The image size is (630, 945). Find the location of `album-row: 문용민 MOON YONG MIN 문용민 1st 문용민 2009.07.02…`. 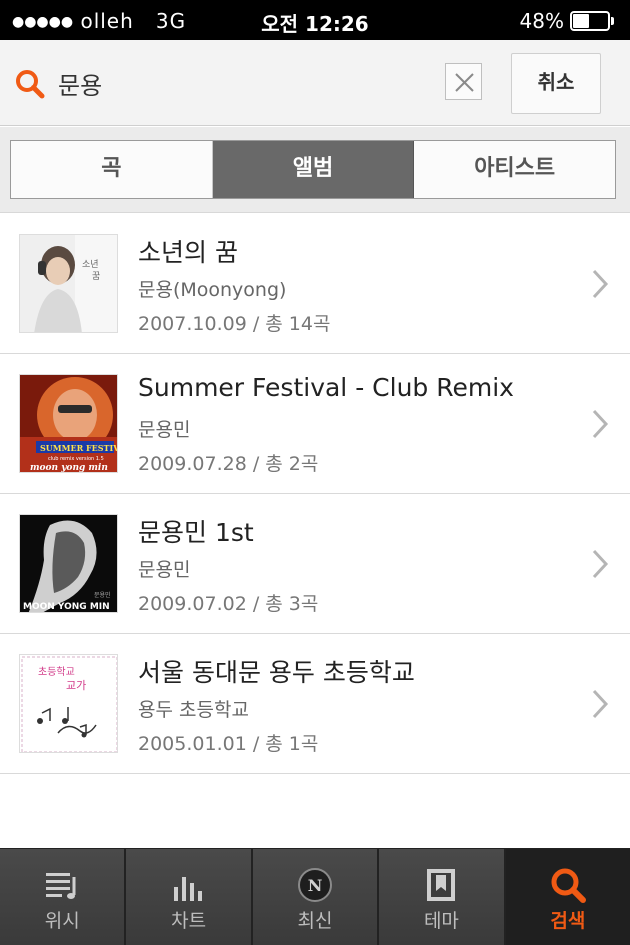

album-row: 문용민 MOON YONG MIN 문용민 1st 문용민 2009.07.02… is located at coordinates (315, 564).